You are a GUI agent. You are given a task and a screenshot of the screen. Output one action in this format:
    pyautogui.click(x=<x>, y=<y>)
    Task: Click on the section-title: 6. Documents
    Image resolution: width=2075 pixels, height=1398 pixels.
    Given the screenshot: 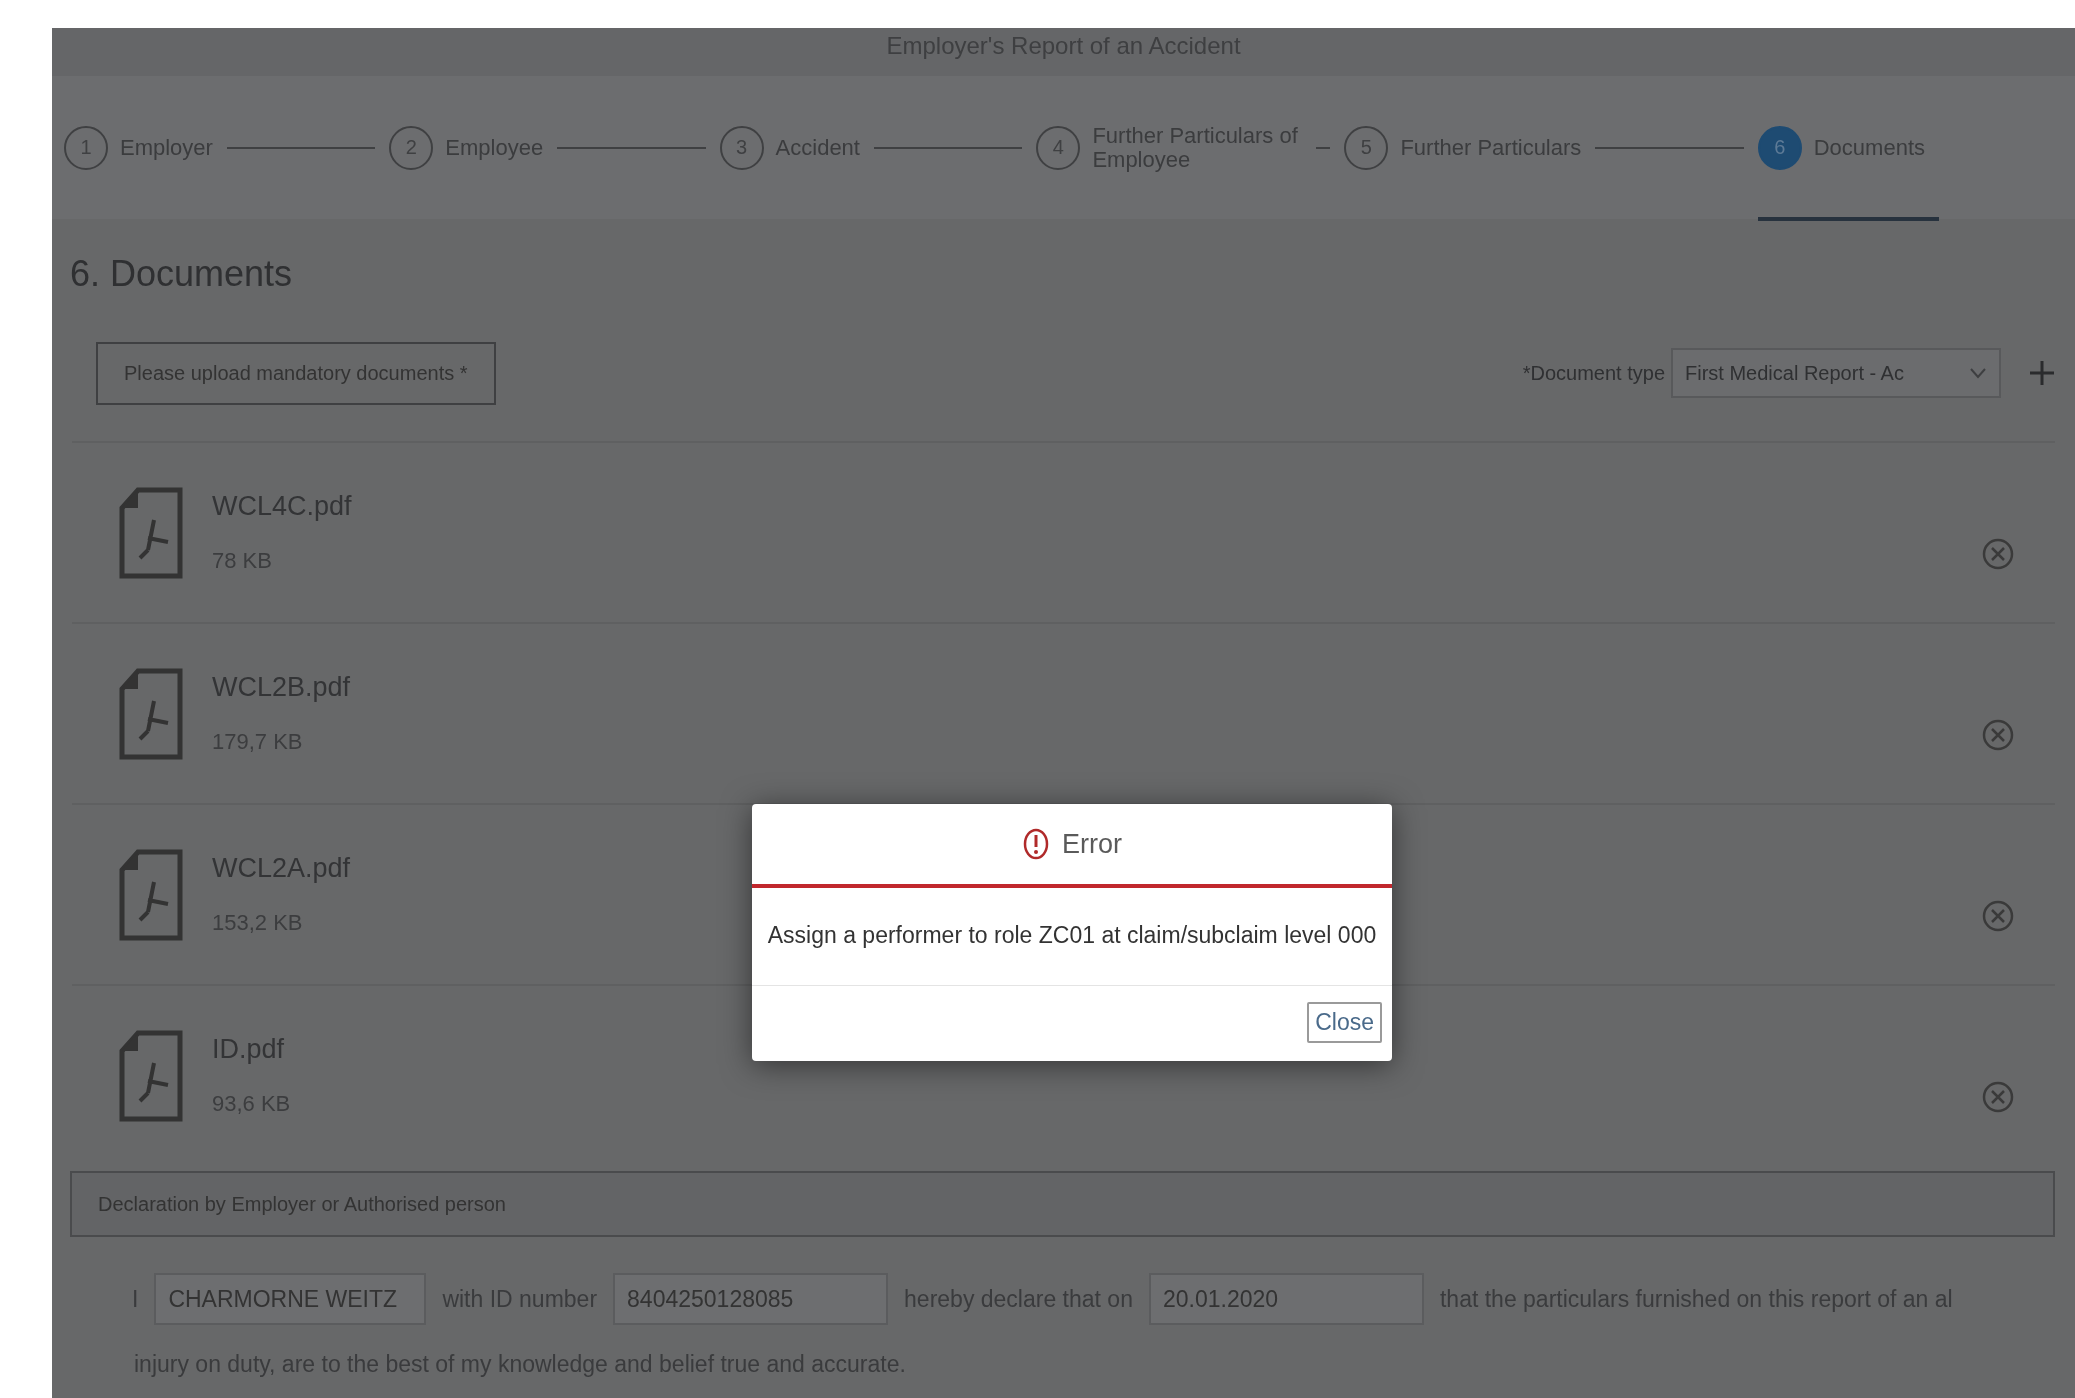 What is the action you would take?
    pyautogui.click(x=181, y=274)
    